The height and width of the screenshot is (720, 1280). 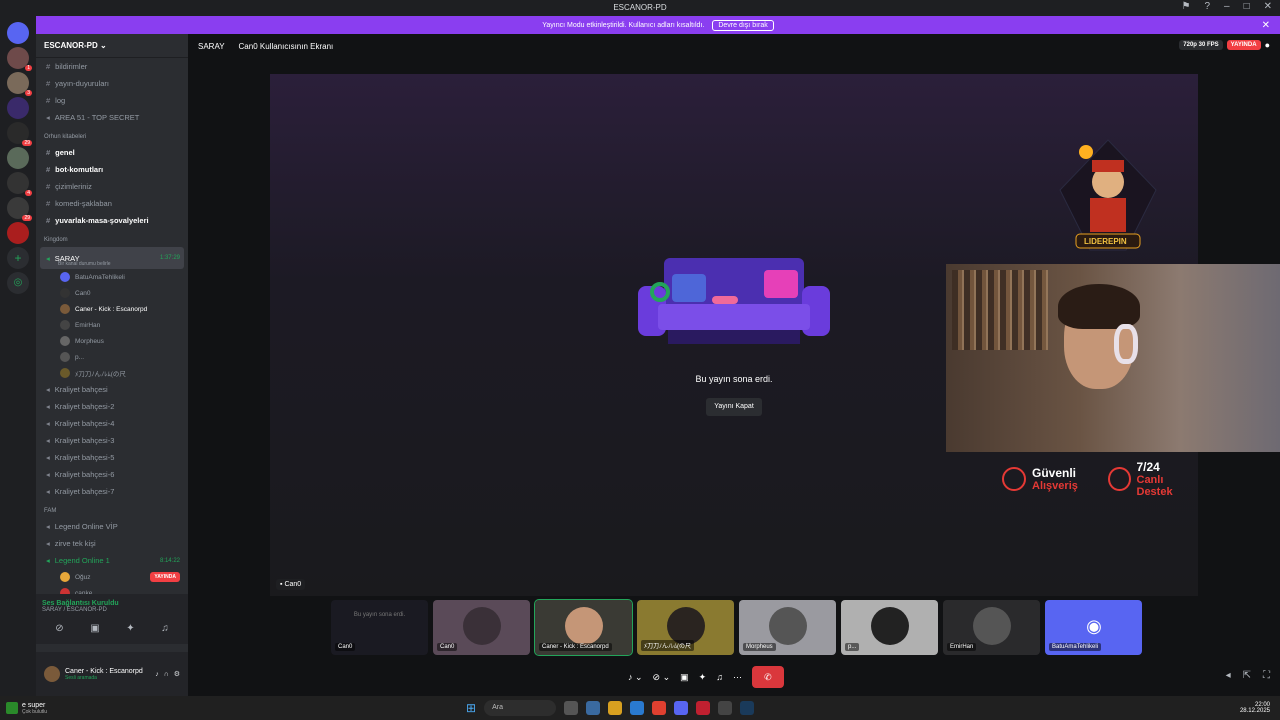 I want to click on channel-label: Kraliyet bahçesi-5, so click(x=84, y=457).